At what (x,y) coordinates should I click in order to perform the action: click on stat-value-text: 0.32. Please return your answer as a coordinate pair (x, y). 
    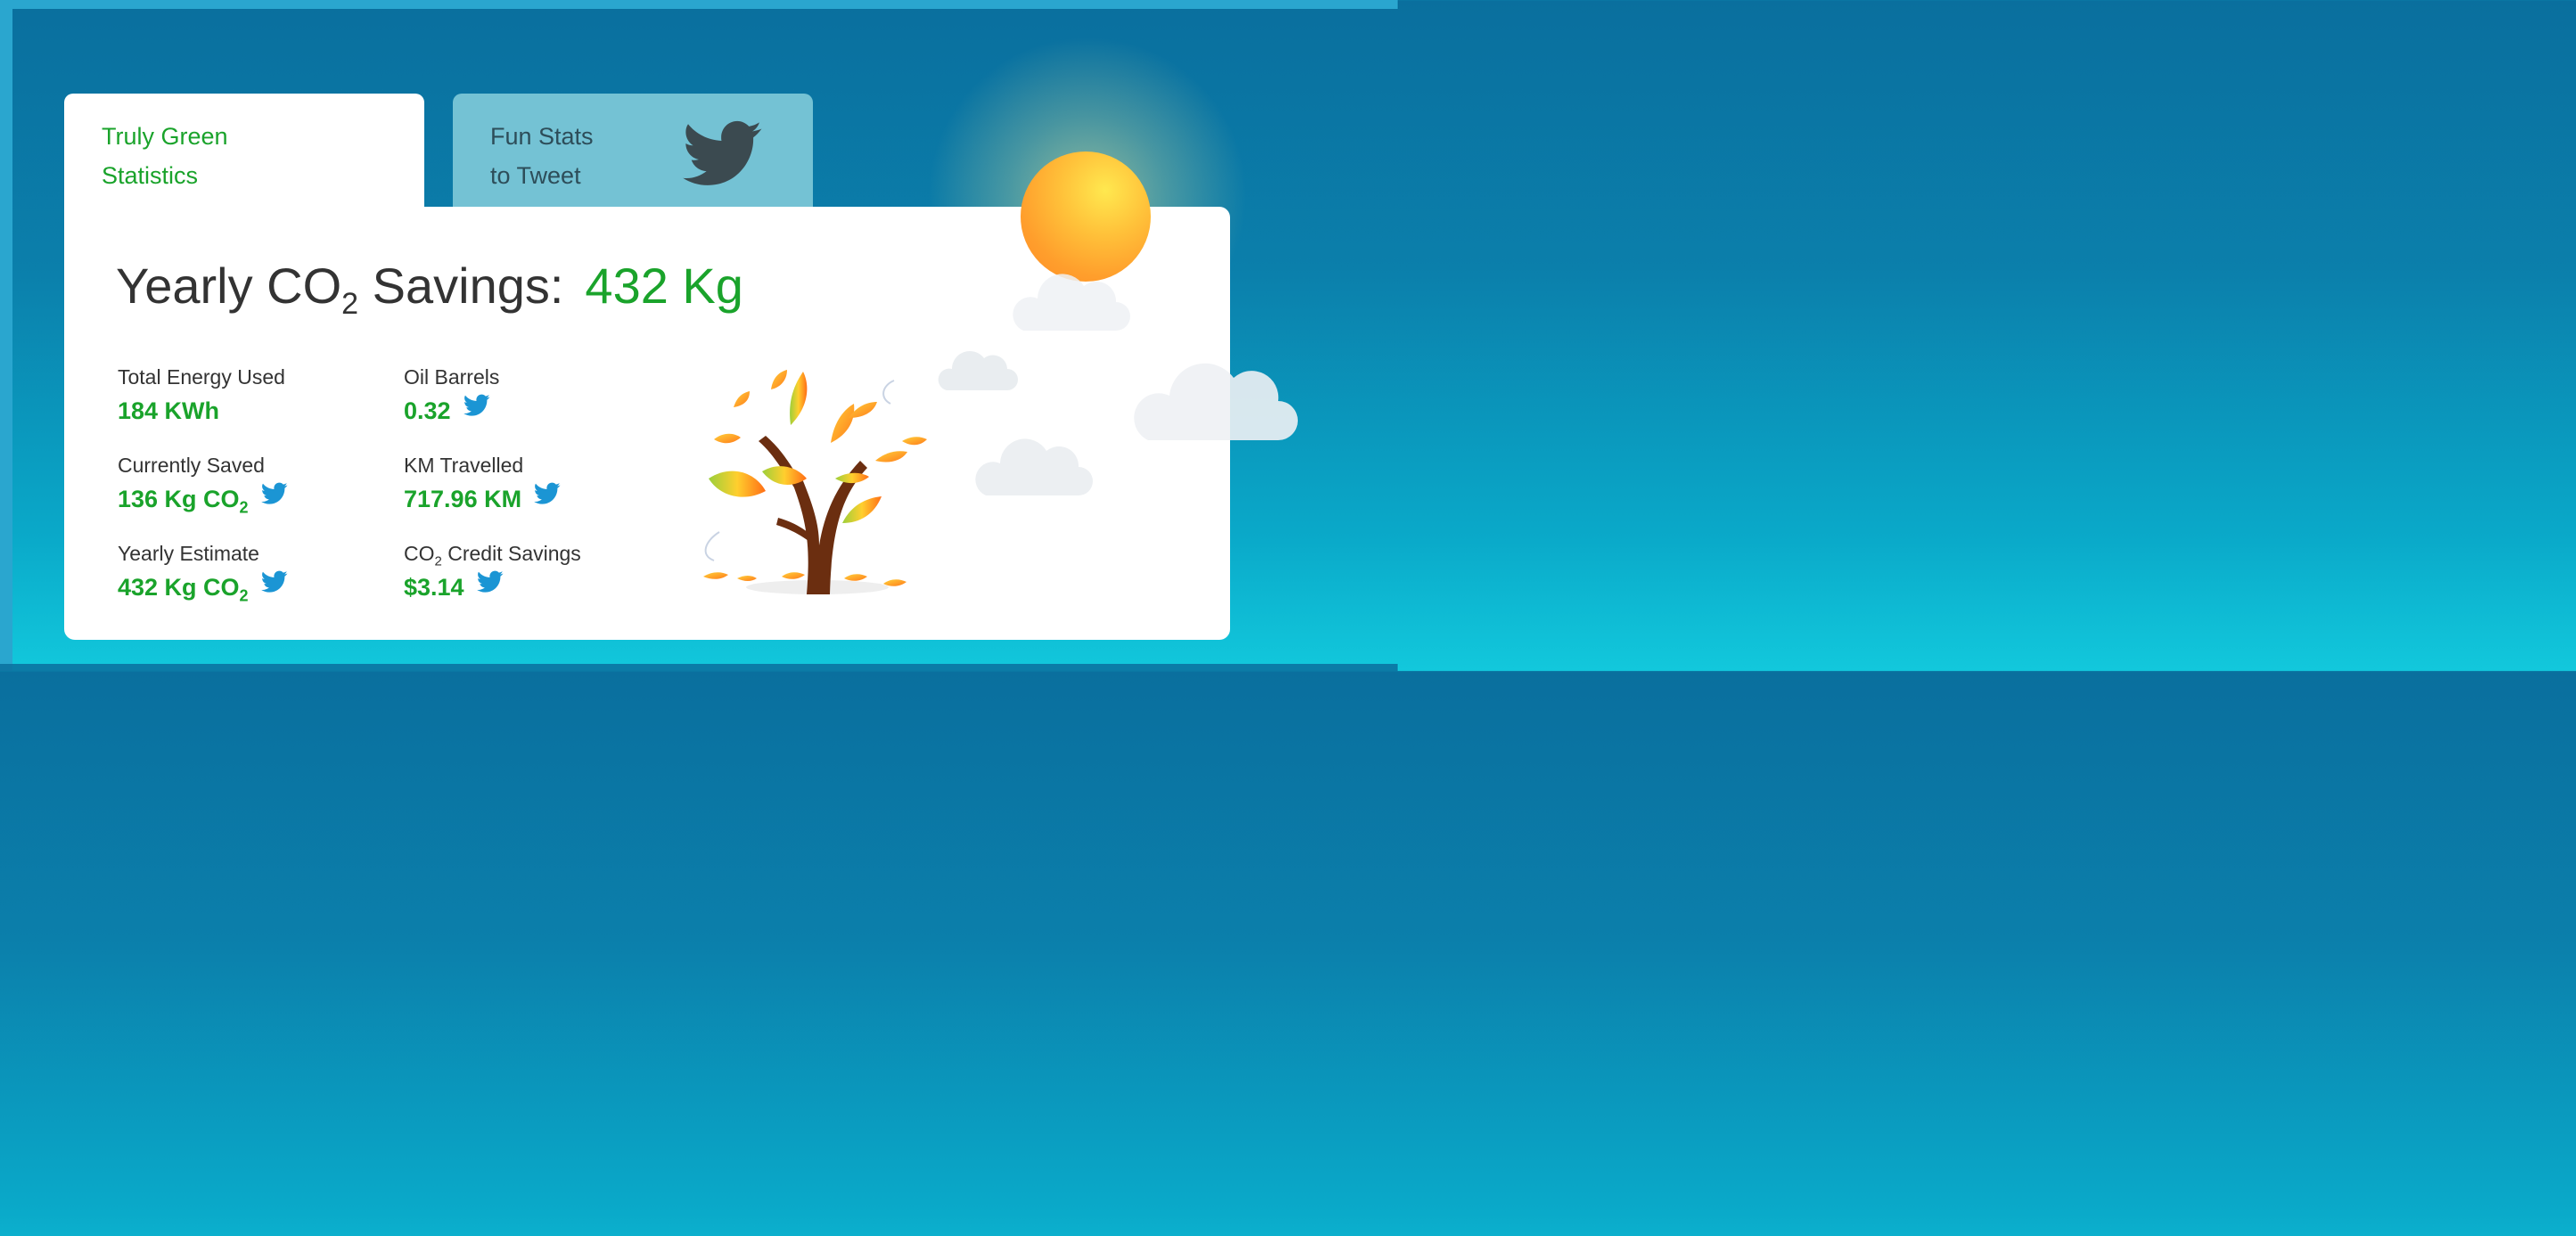
    Looking at the image, I should click on (427, 410).